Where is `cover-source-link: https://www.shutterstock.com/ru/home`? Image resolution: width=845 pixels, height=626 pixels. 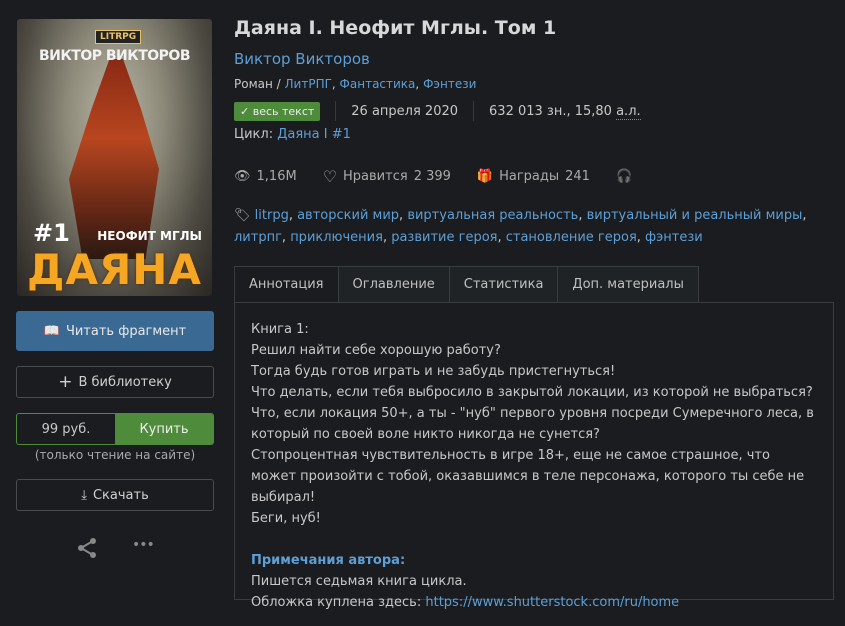 cover-source-link: https://www.shutterstock.com/ru/home is located at coordinates (552, 602).